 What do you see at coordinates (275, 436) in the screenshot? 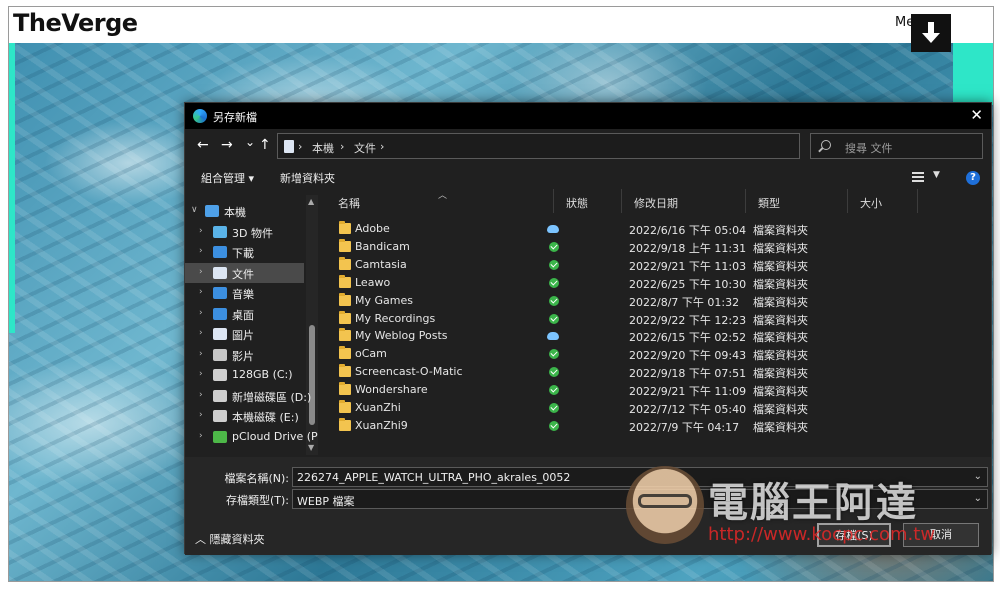
I see `nav-tree-label: pCloud Drive (P` at bounding box center [275, 436].